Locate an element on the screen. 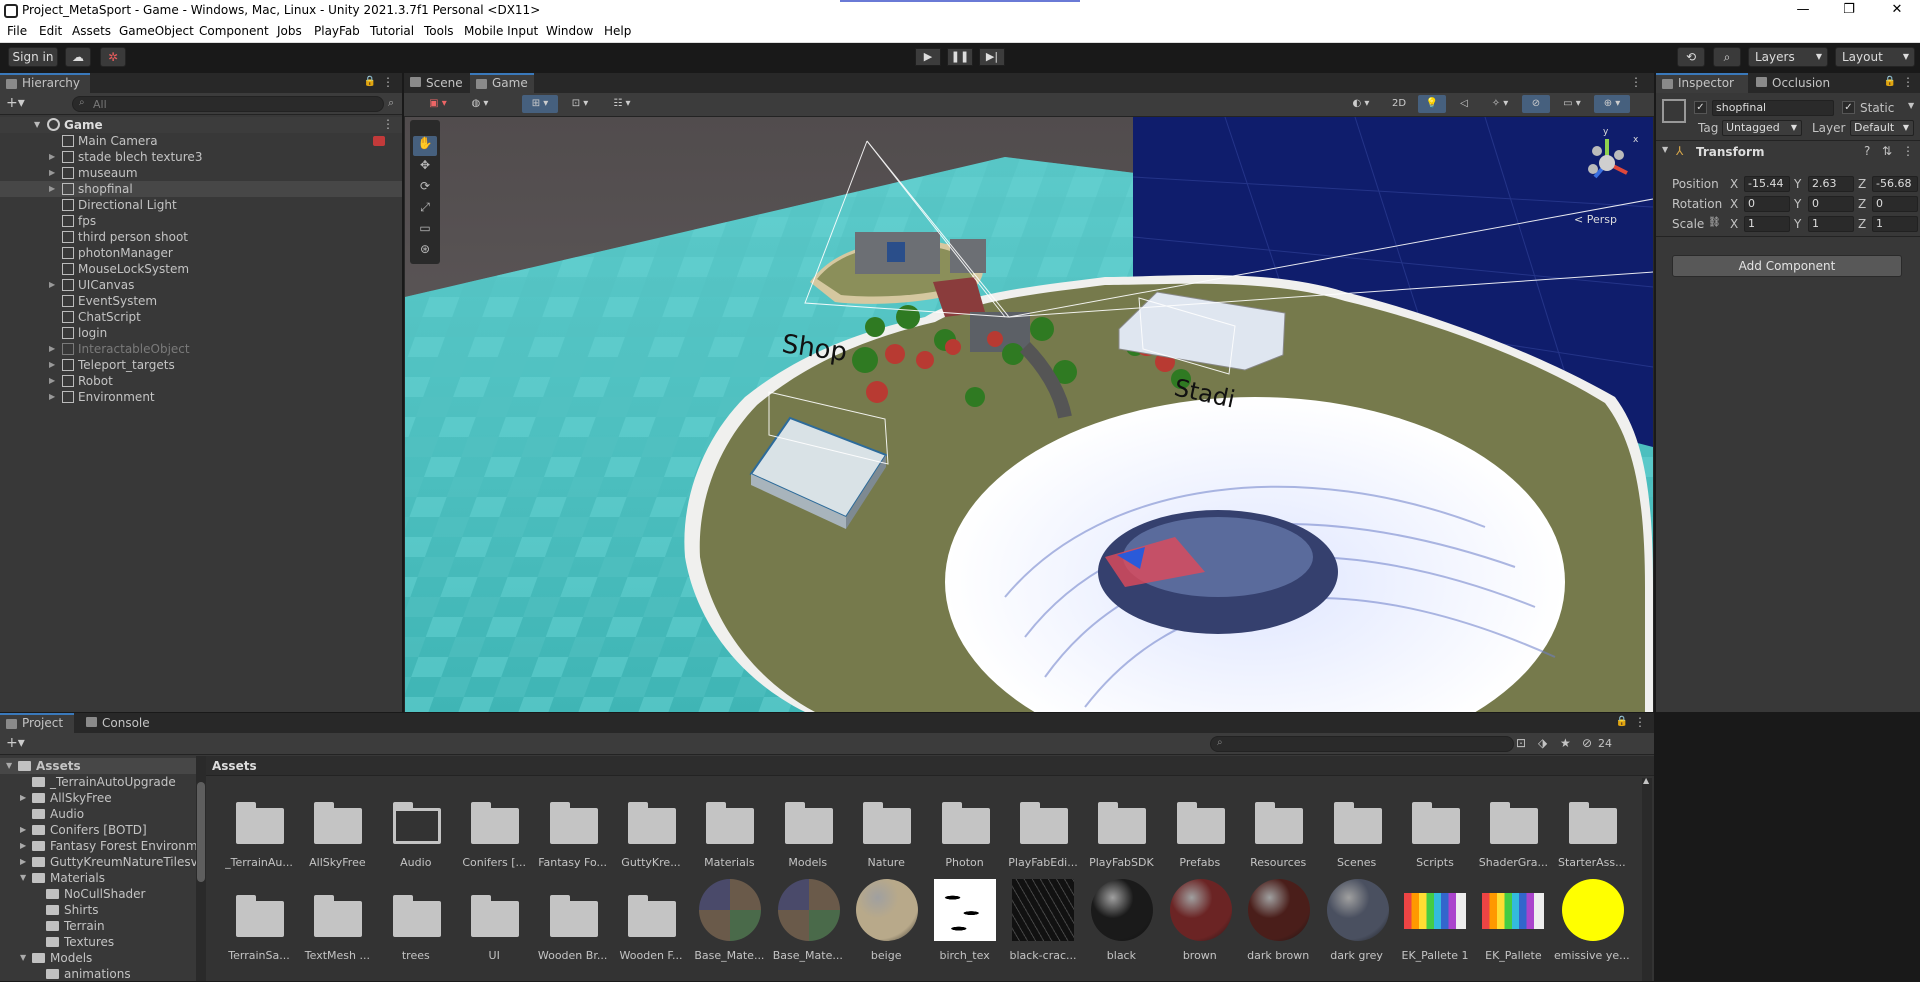 The height and width of the screenshot is (982, 1920). asset-item: Nature is located at coordinates (886, 827).